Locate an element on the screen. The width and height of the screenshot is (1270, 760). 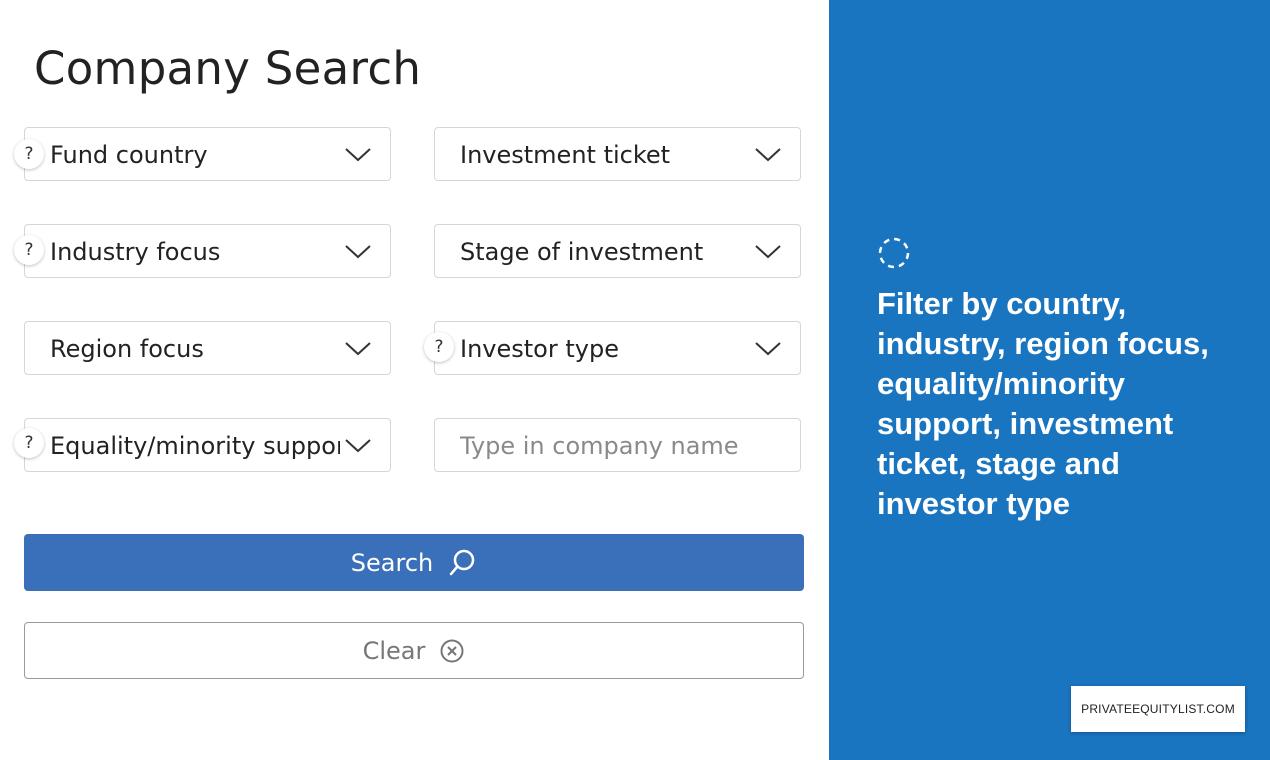
investor-type-select: Investor type is located at coordinates (617, 348).